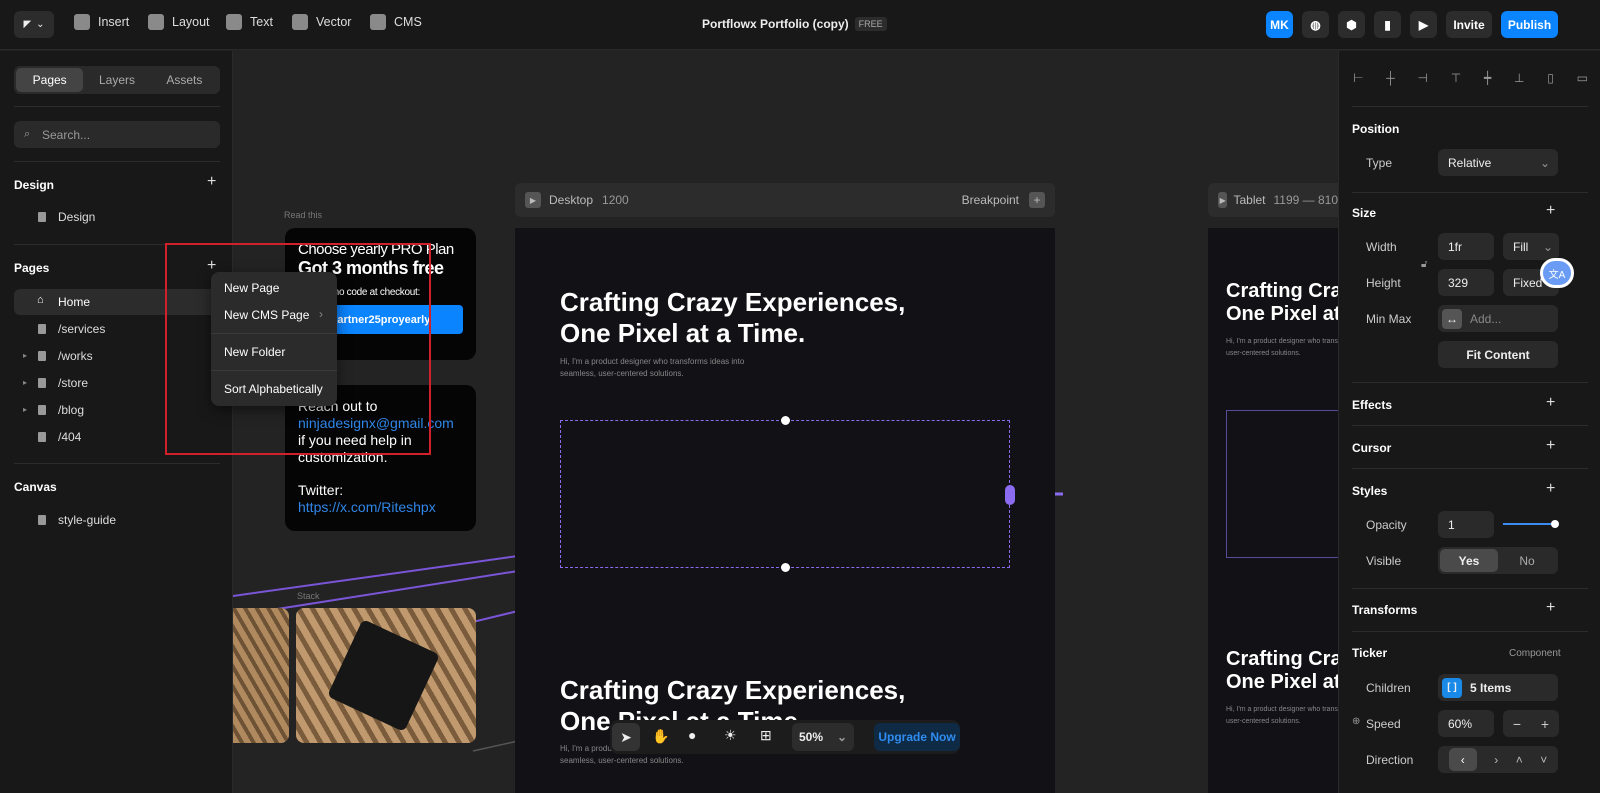 The image size is (1600, 793). I want to click on layout-label: Layout, so click(191, 22).